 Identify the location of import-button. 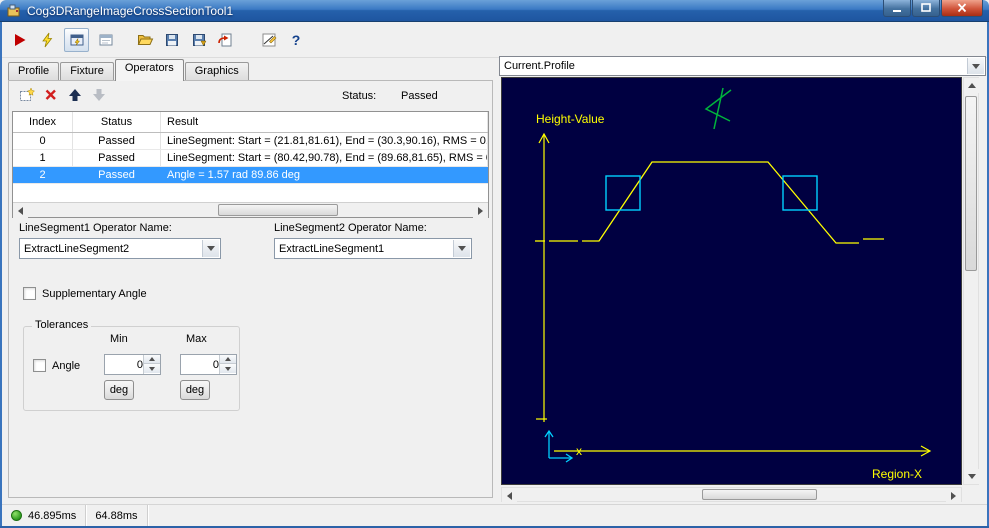
(226, 40).